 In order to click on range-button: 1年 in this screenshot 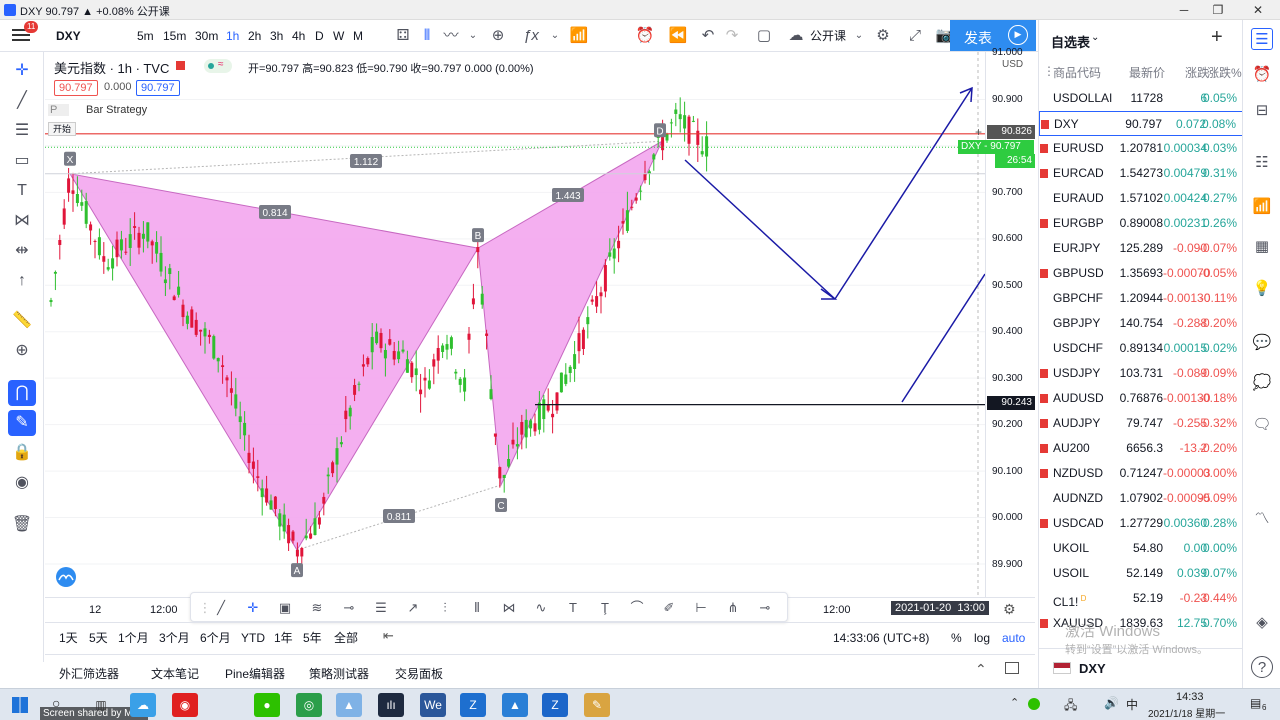, I will do `click(283, 638)`.